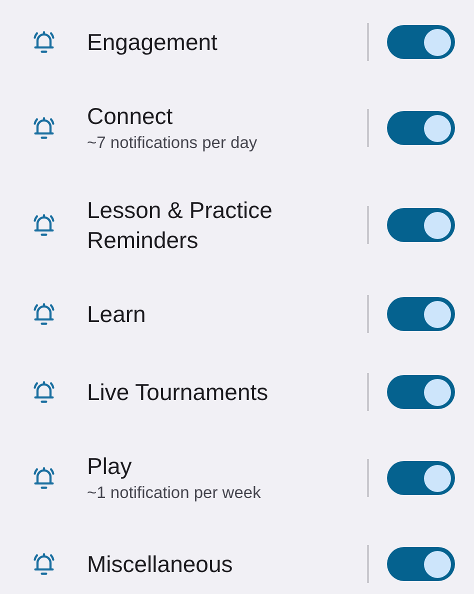 The image size is (474, 594). Describe the element at coordinates (160, 564) in the screenshot. I see `setting-title: Miscellaneous` at that location.